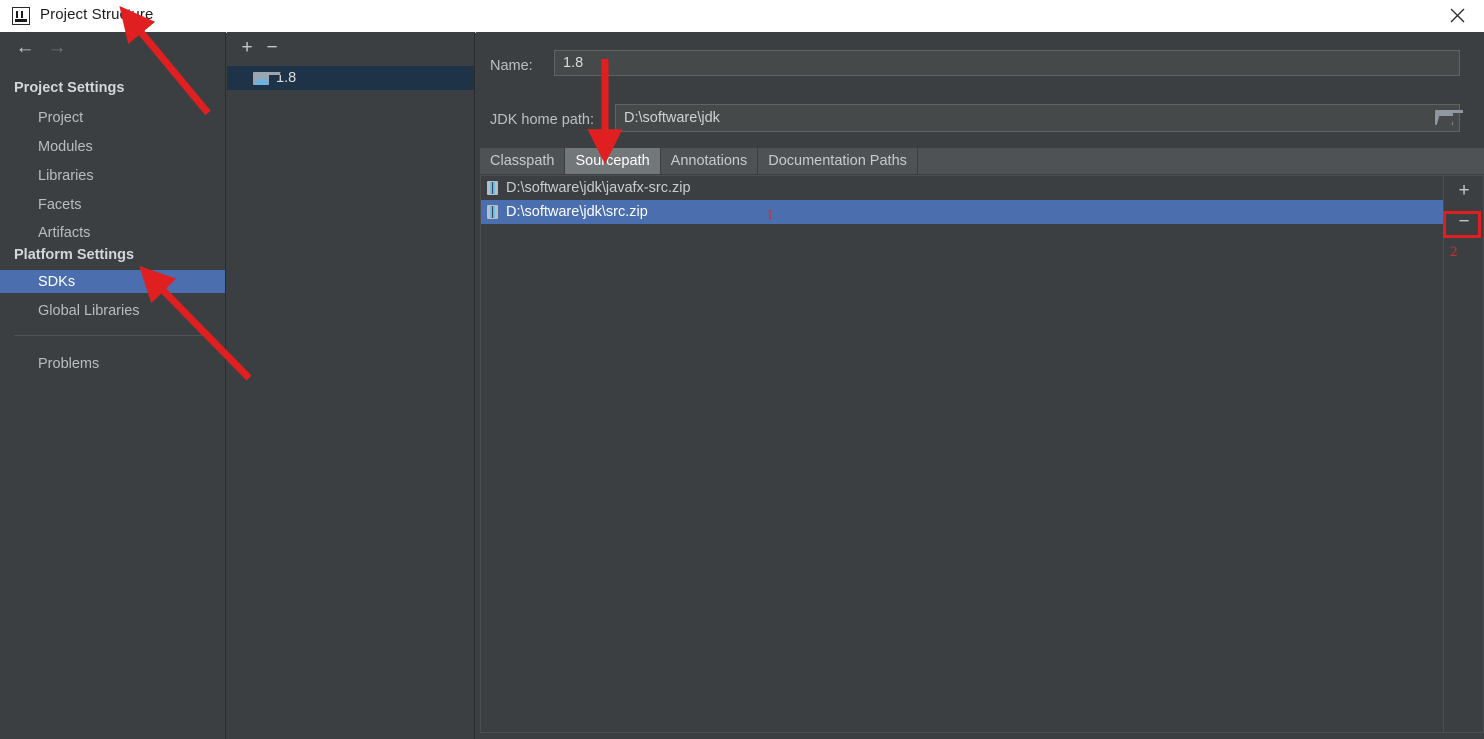 This screenshot has height=739, width=1484. What do you see at coordinates (267, 78) in the screenshot?
I see `folder-icon` at bounding box center [267, 78].